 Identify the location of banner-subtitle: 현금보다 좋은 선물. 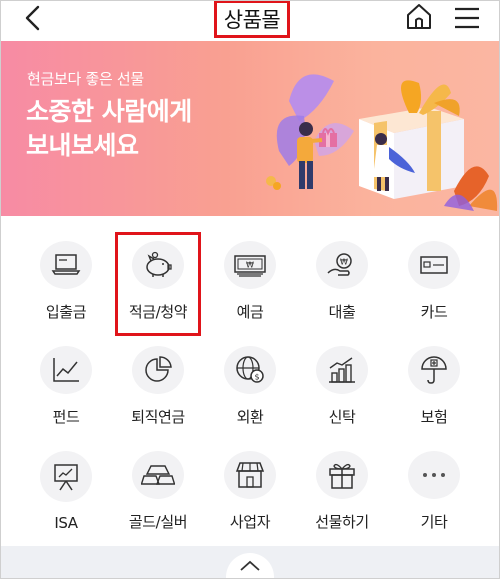
(85, 79).